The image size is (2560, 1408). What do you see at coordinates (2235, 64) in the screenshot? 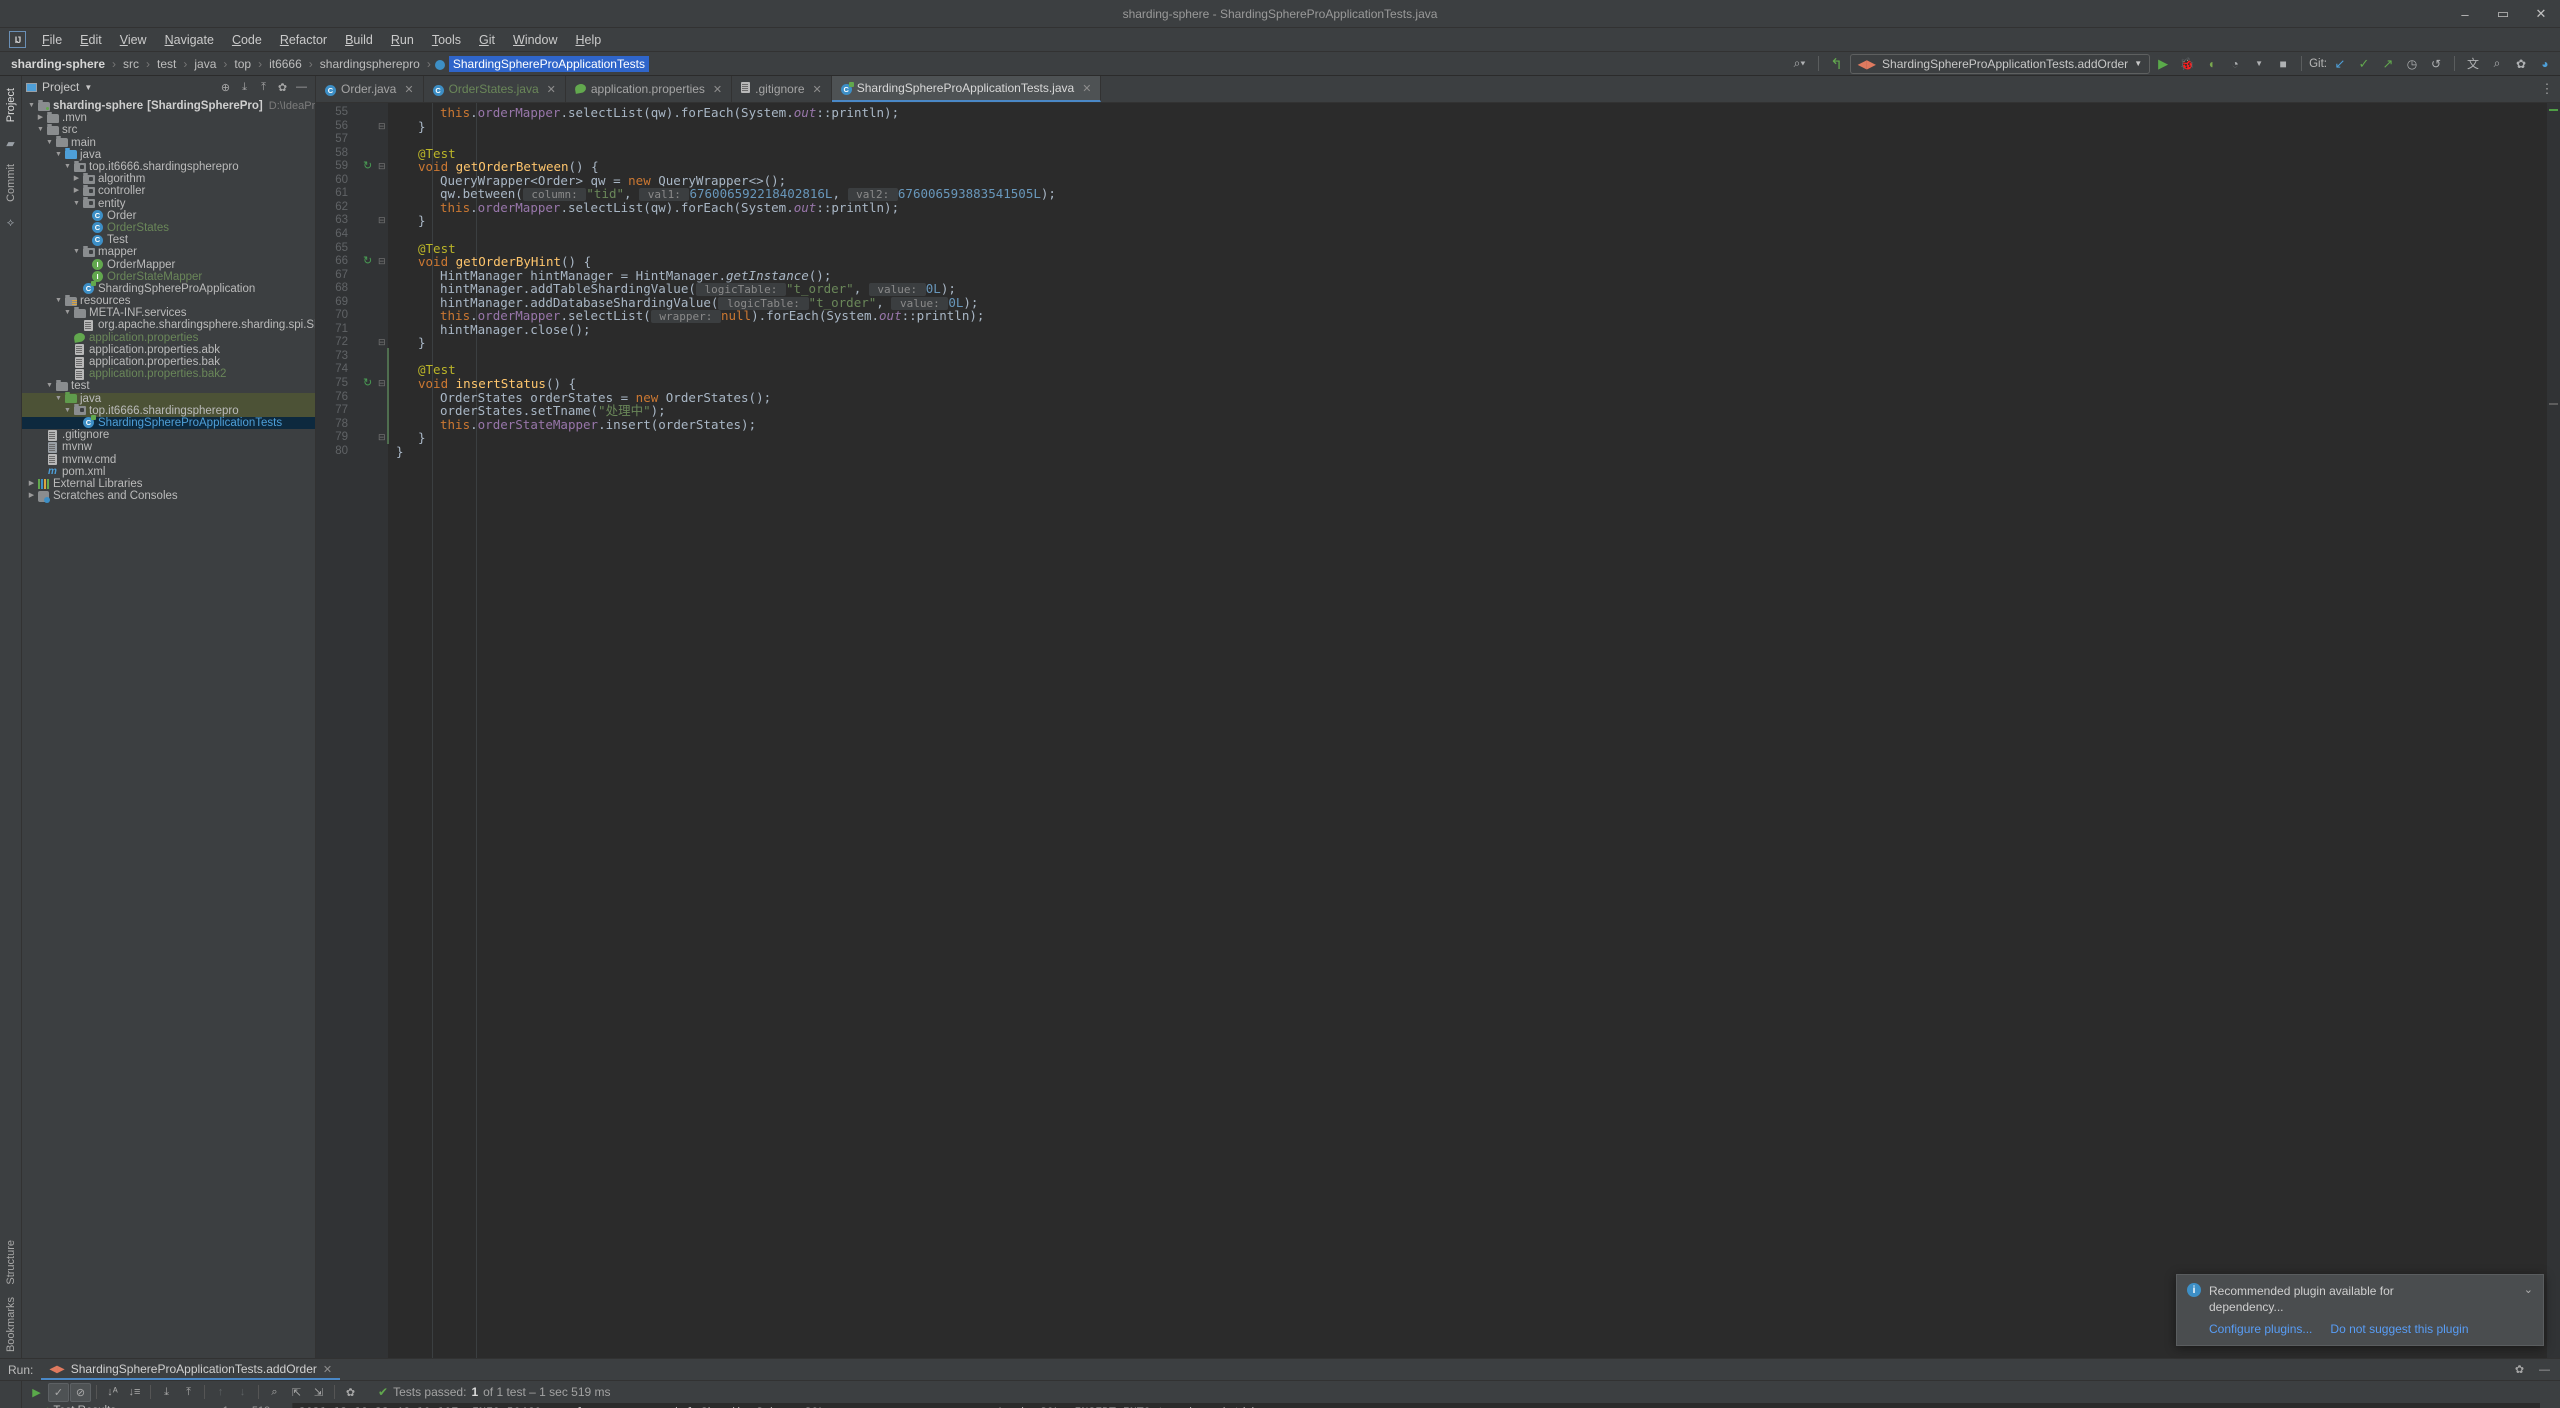
I see `profile-icon: ◔` at bounding box center [2235, 64].